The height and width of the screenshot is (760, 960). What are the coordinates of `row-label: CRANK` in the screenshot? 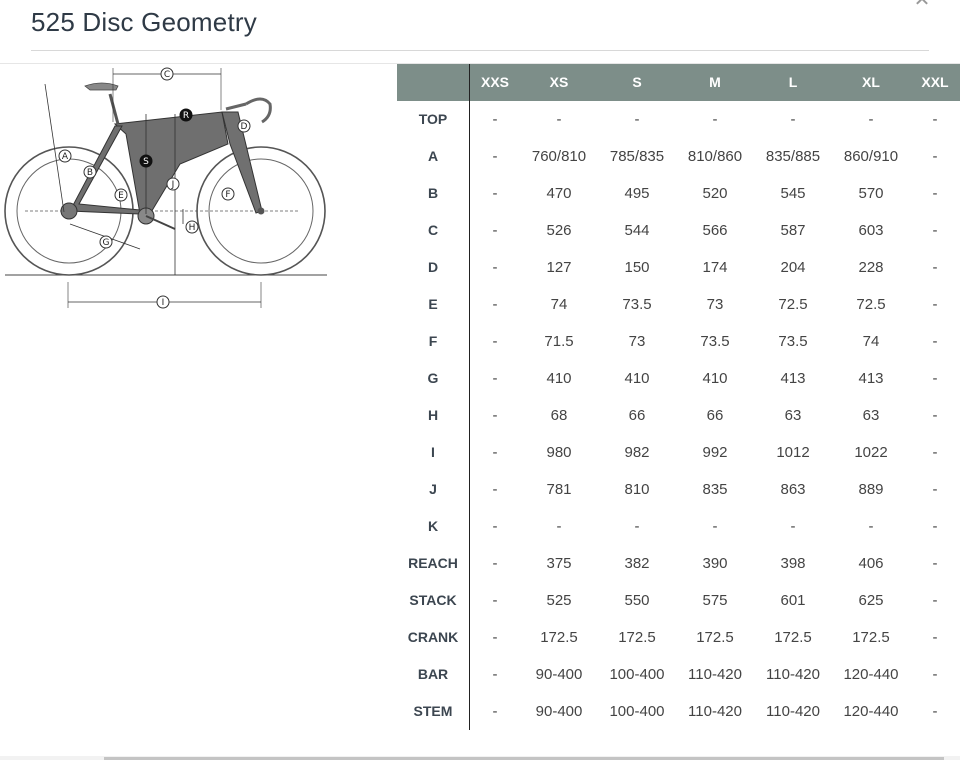 It's located at (433, 637).